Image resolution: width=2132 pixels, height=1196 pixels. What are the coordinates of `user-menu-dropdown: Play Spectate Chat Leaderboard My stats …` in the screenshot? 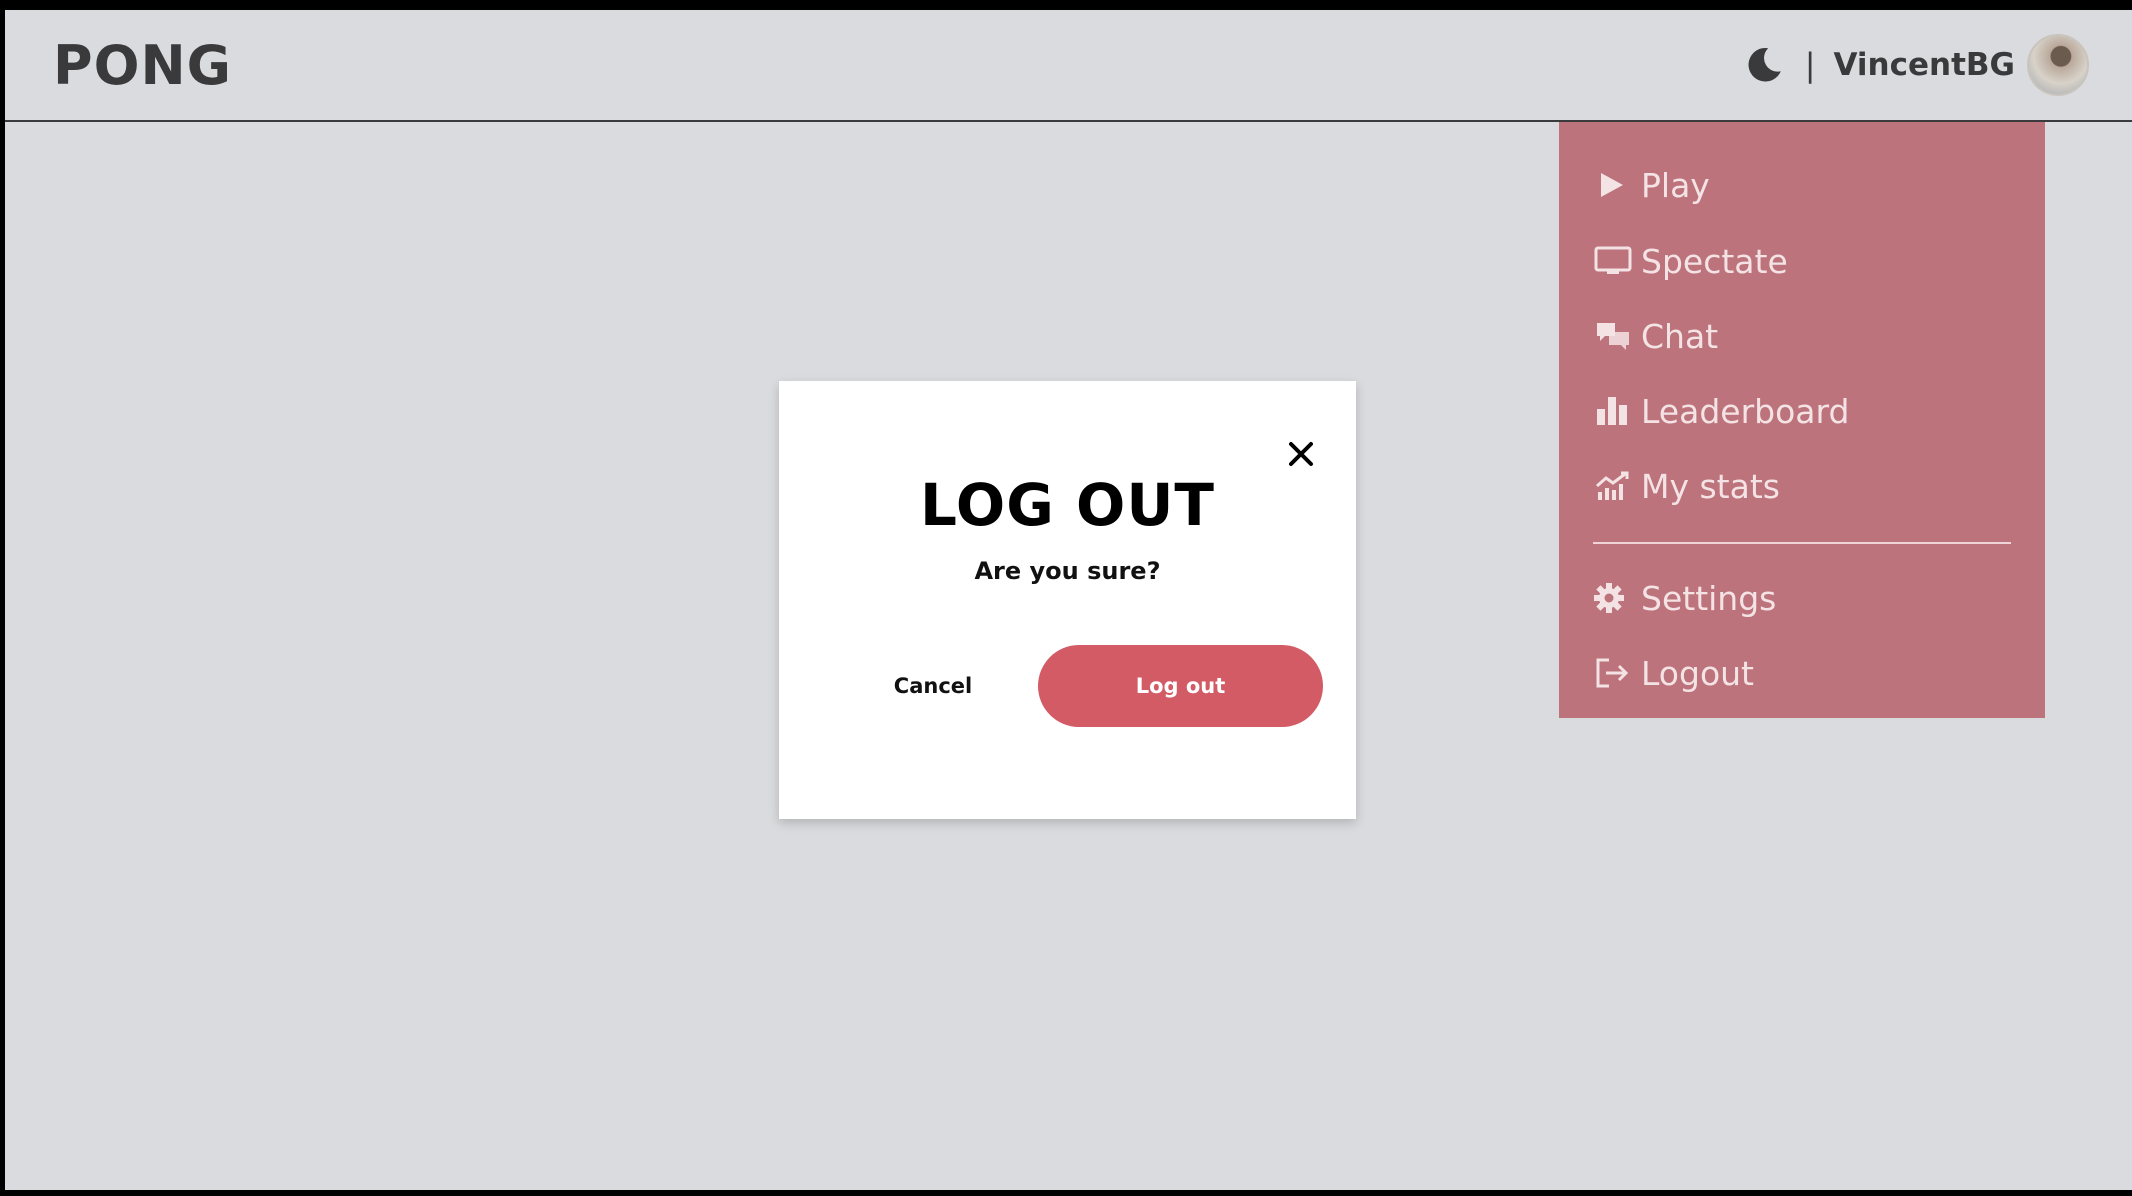 It's located at (1802, 420).